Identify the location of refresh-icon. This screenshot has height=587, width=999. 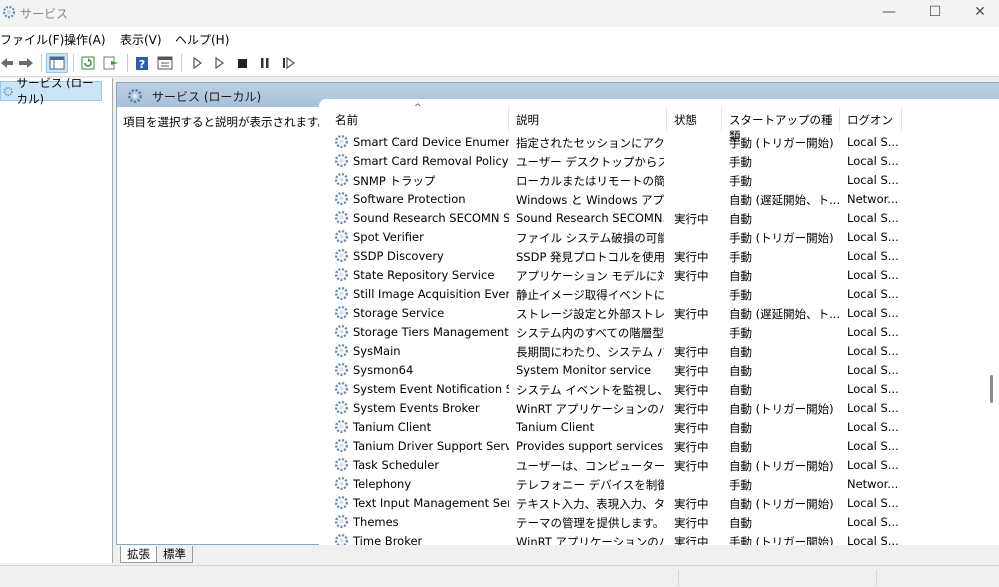
(88, 63).